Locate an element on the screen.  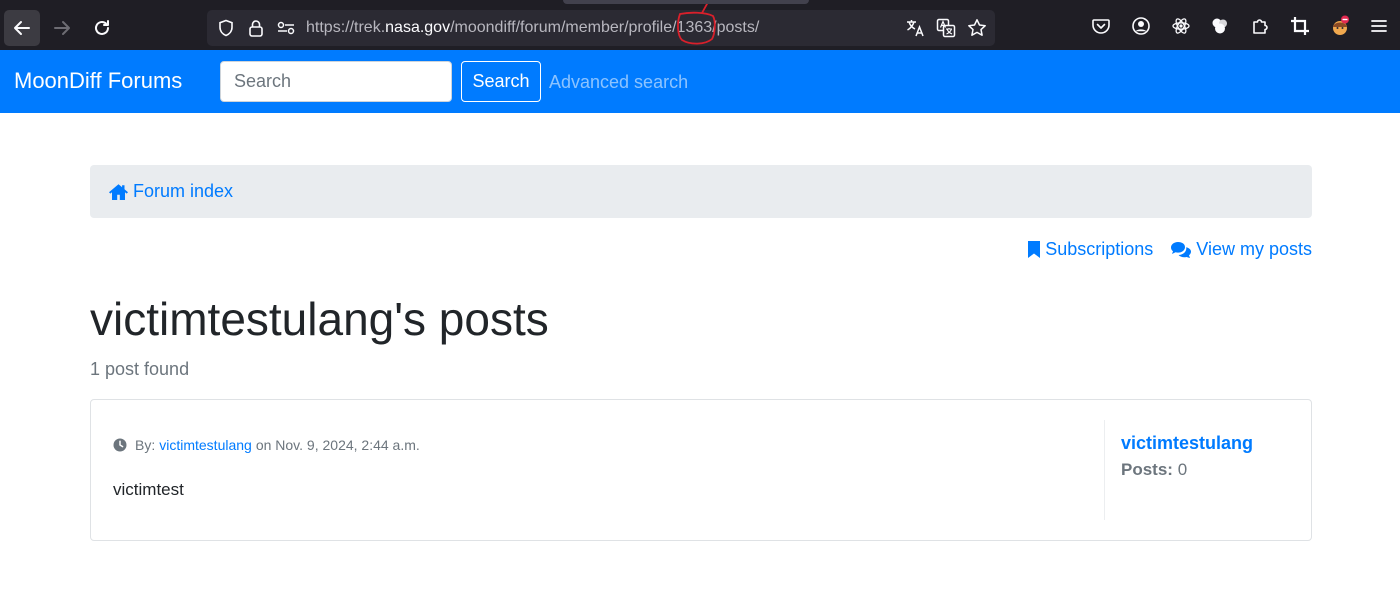
author-name-link: victimtestulang is located at coordinates (1187, 443).